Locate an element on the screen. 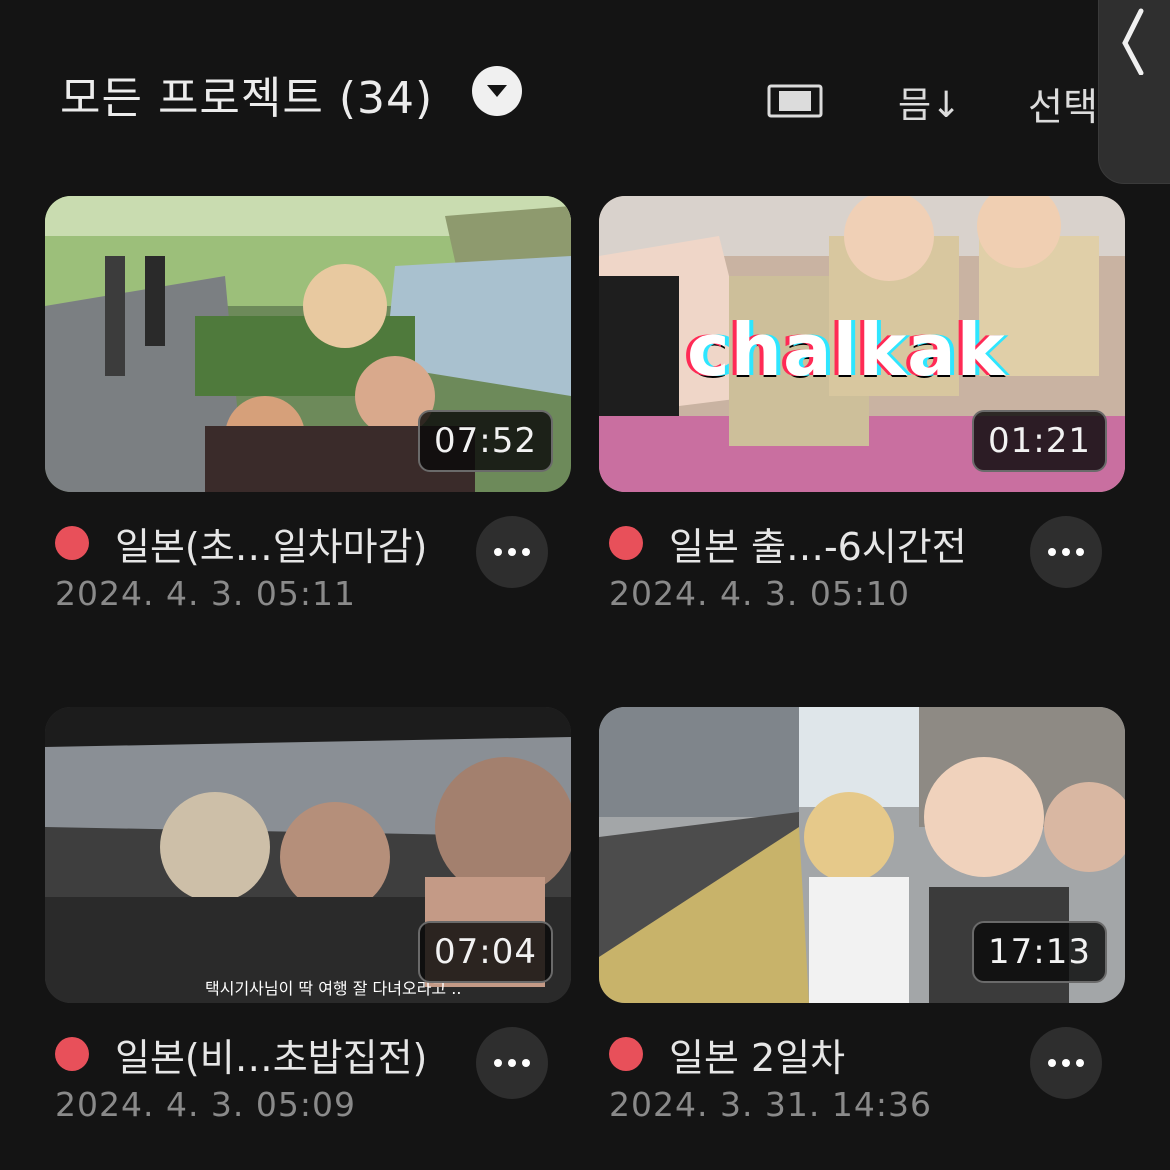  project-thumbnail: chalkak 01:21 is located at coordinates (862, 344).